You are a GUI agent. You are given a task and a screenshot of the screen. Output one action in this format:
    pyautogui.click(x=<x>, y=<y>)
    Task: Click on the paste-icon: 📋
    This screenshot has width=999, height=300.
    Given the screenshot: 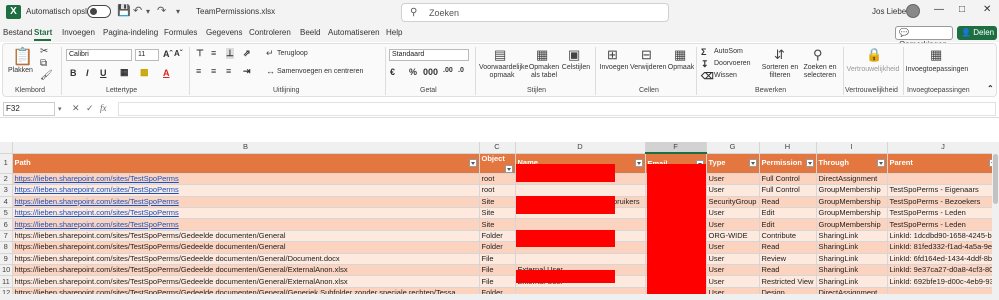 What is the action you would take?
    pyautogui.click(x=22, y=57)
    